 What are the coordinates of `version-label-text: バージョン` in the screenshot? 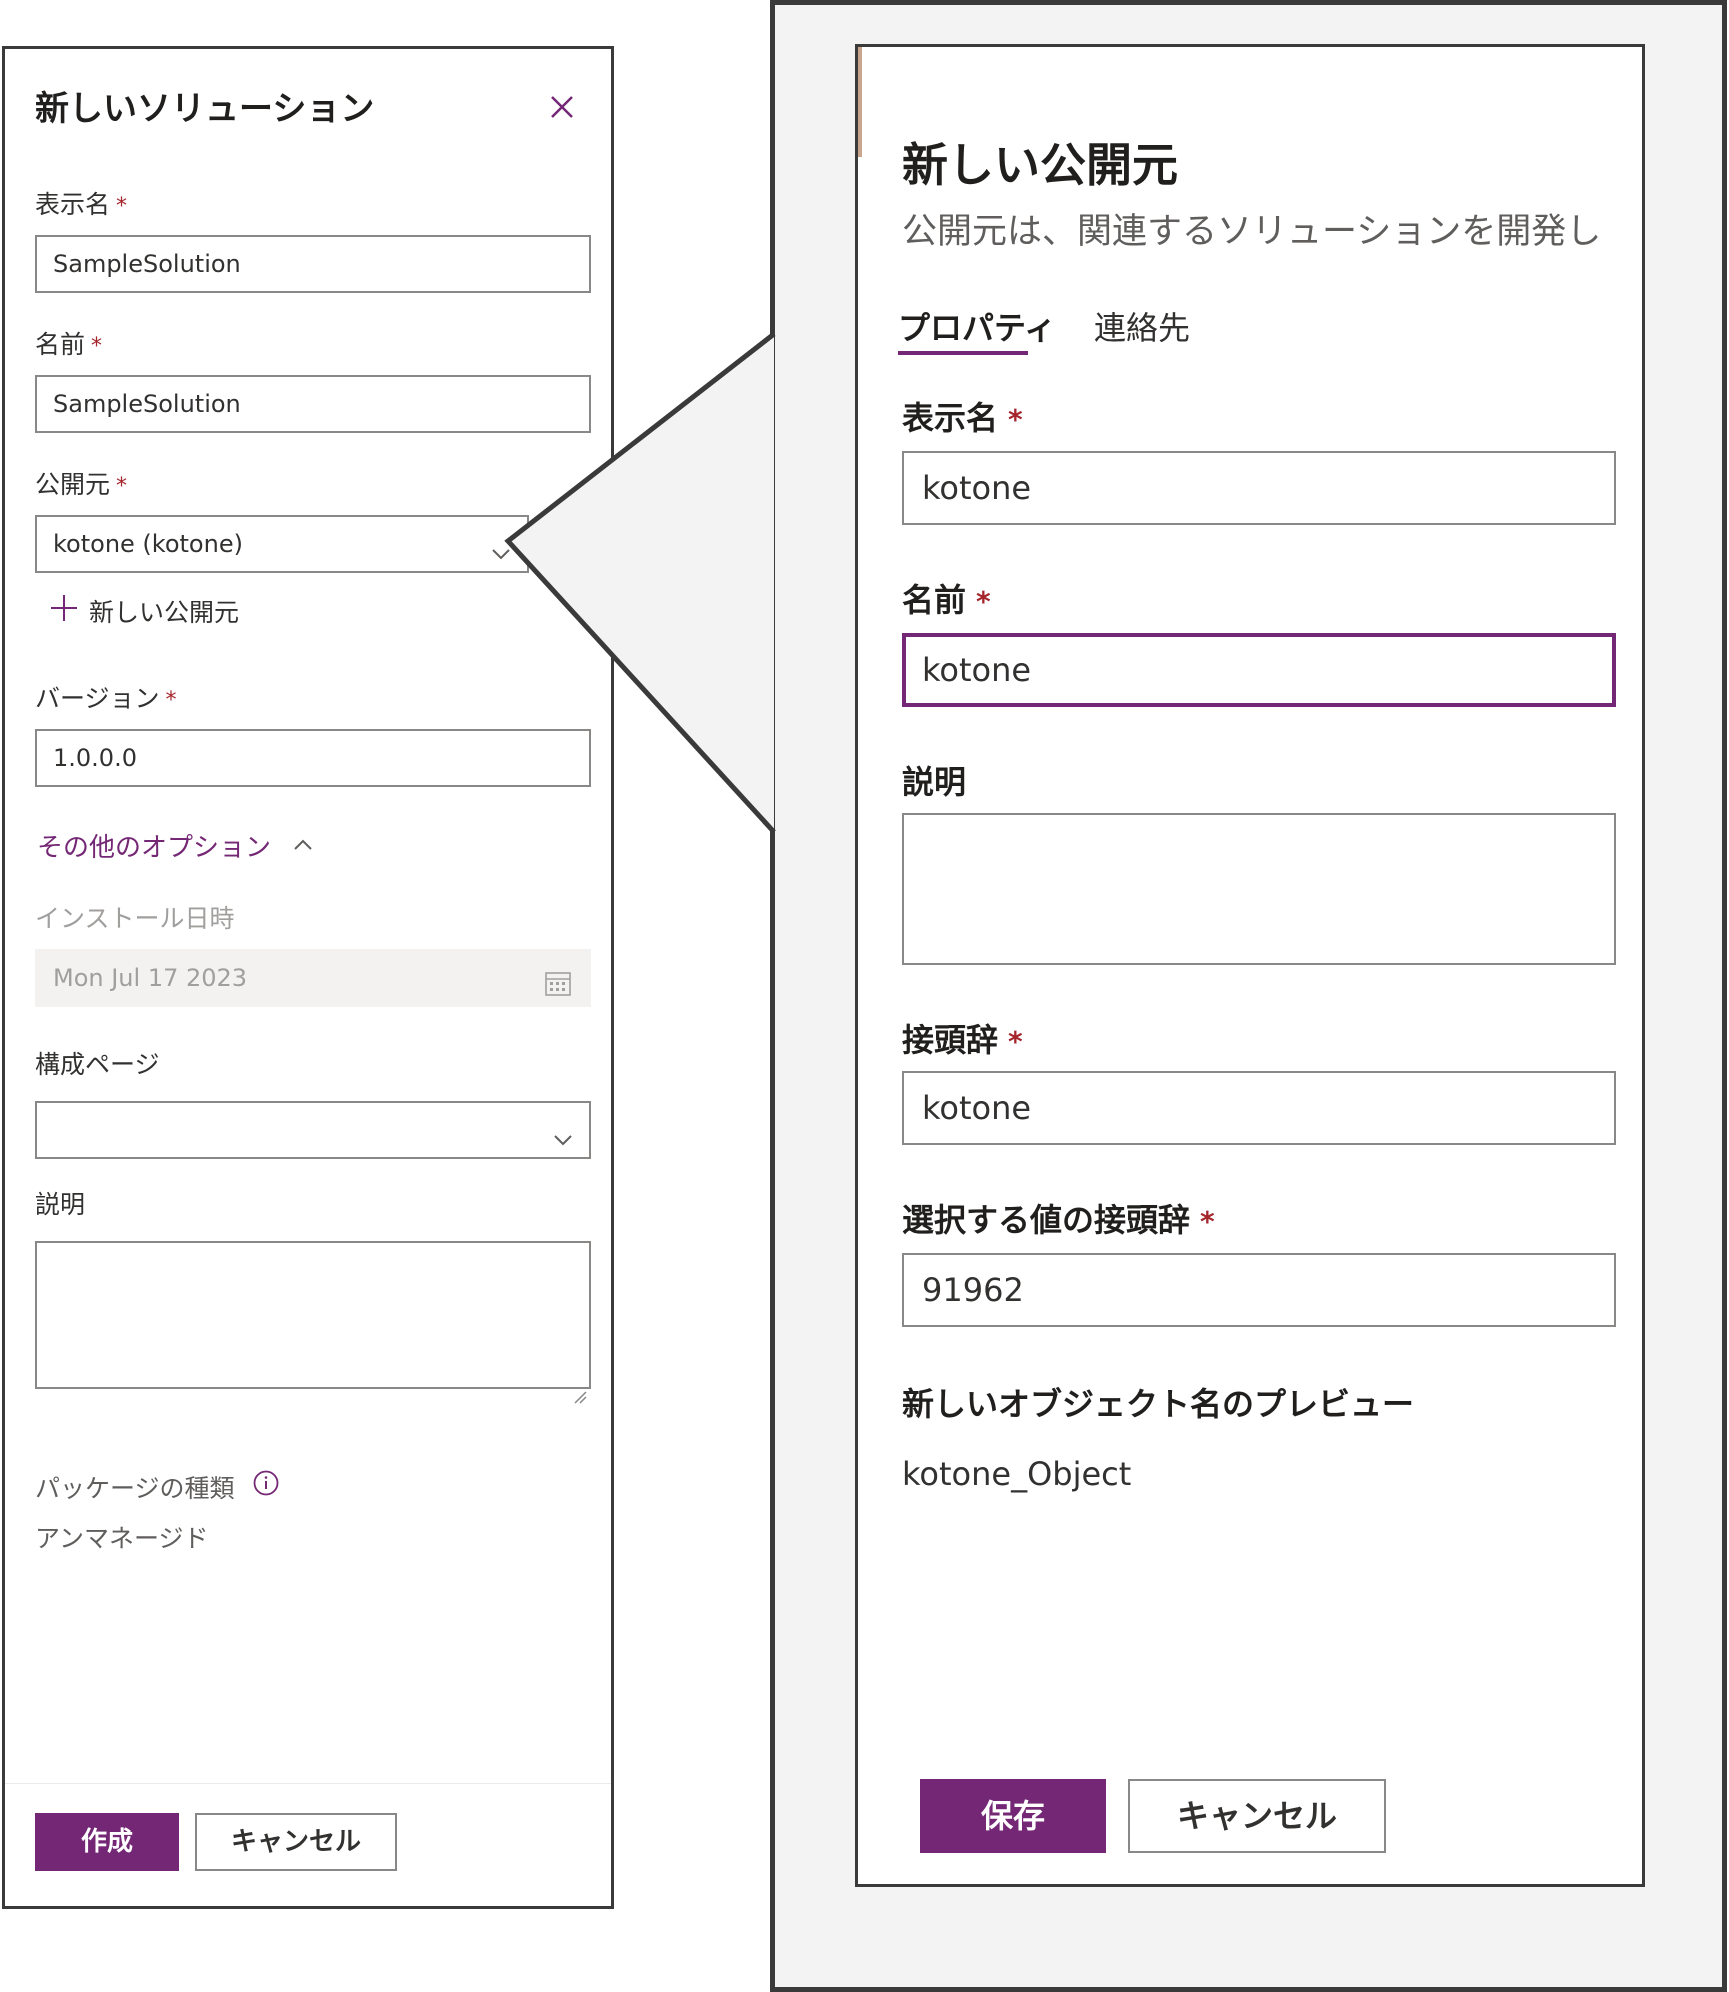 It's located at (97, 698).